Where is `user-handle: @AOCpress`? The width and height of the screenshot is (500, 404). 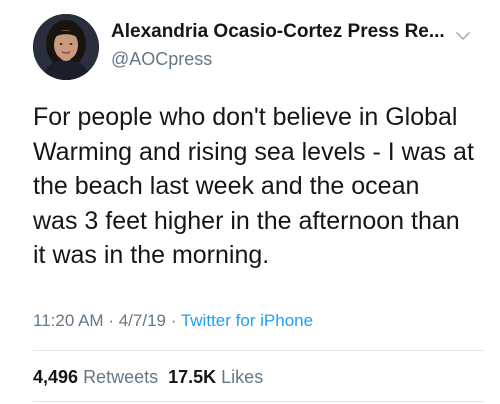
user-handle: @AOCpress is located at coordinates (161, 59).